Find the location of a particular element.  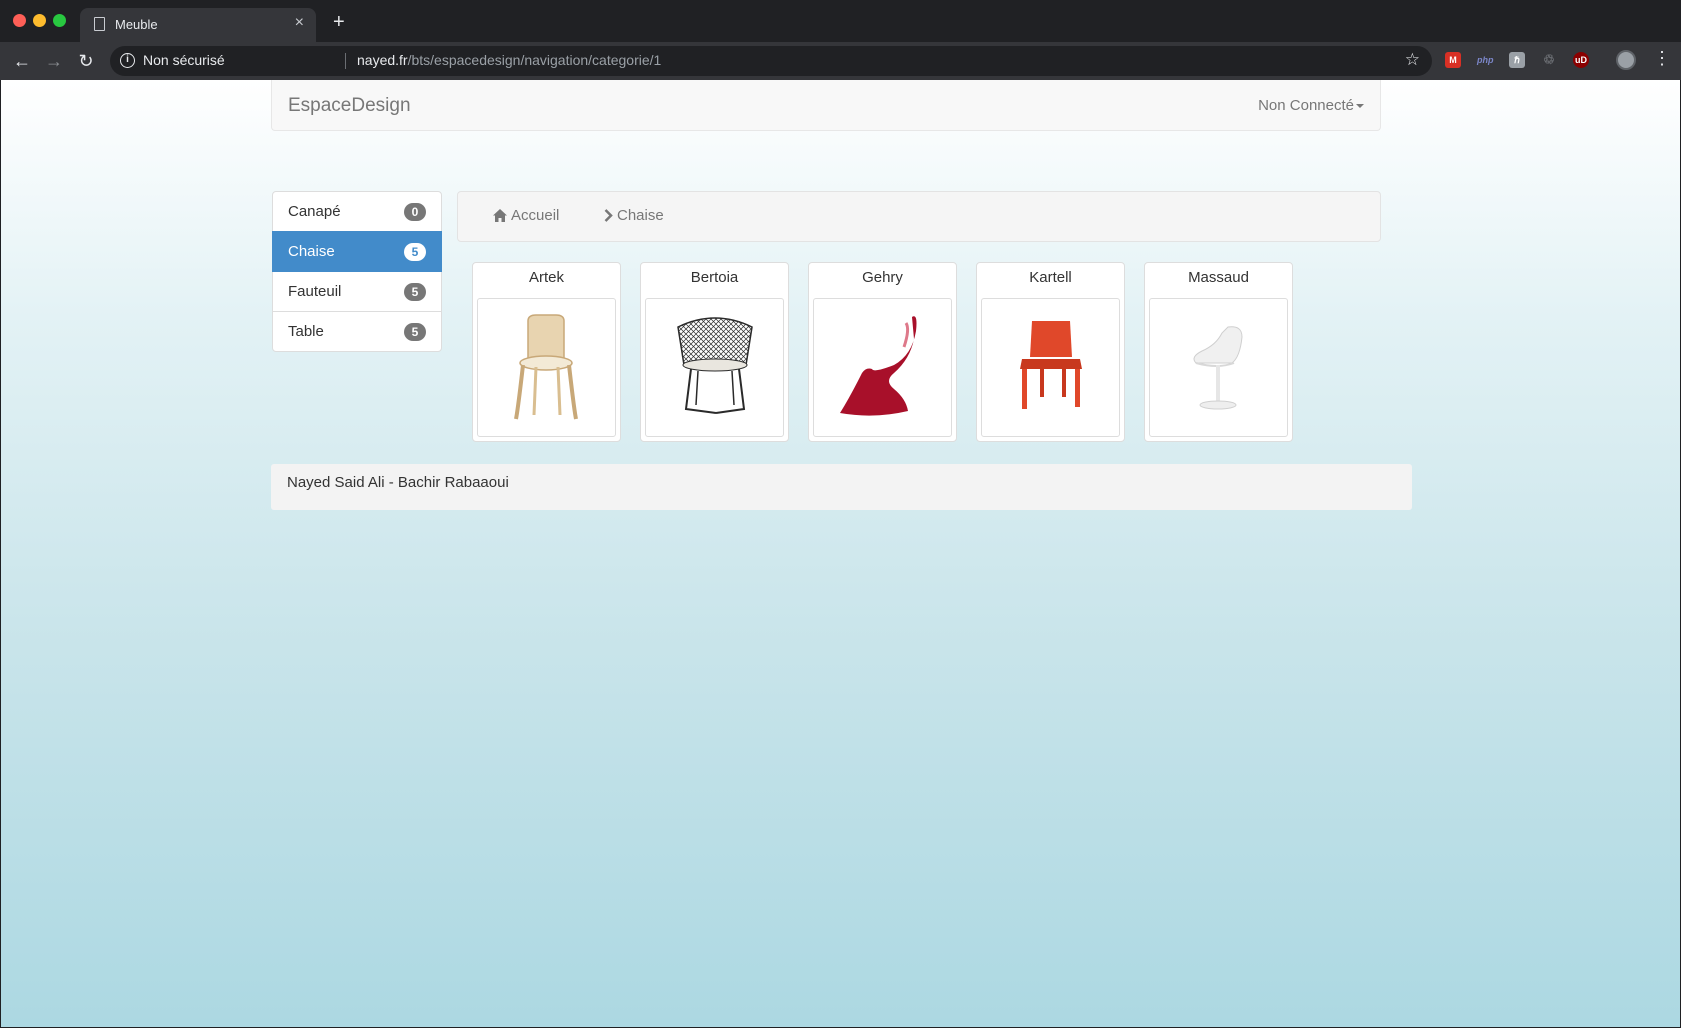

product-image-bertoia is located at coordinates (714, 367).